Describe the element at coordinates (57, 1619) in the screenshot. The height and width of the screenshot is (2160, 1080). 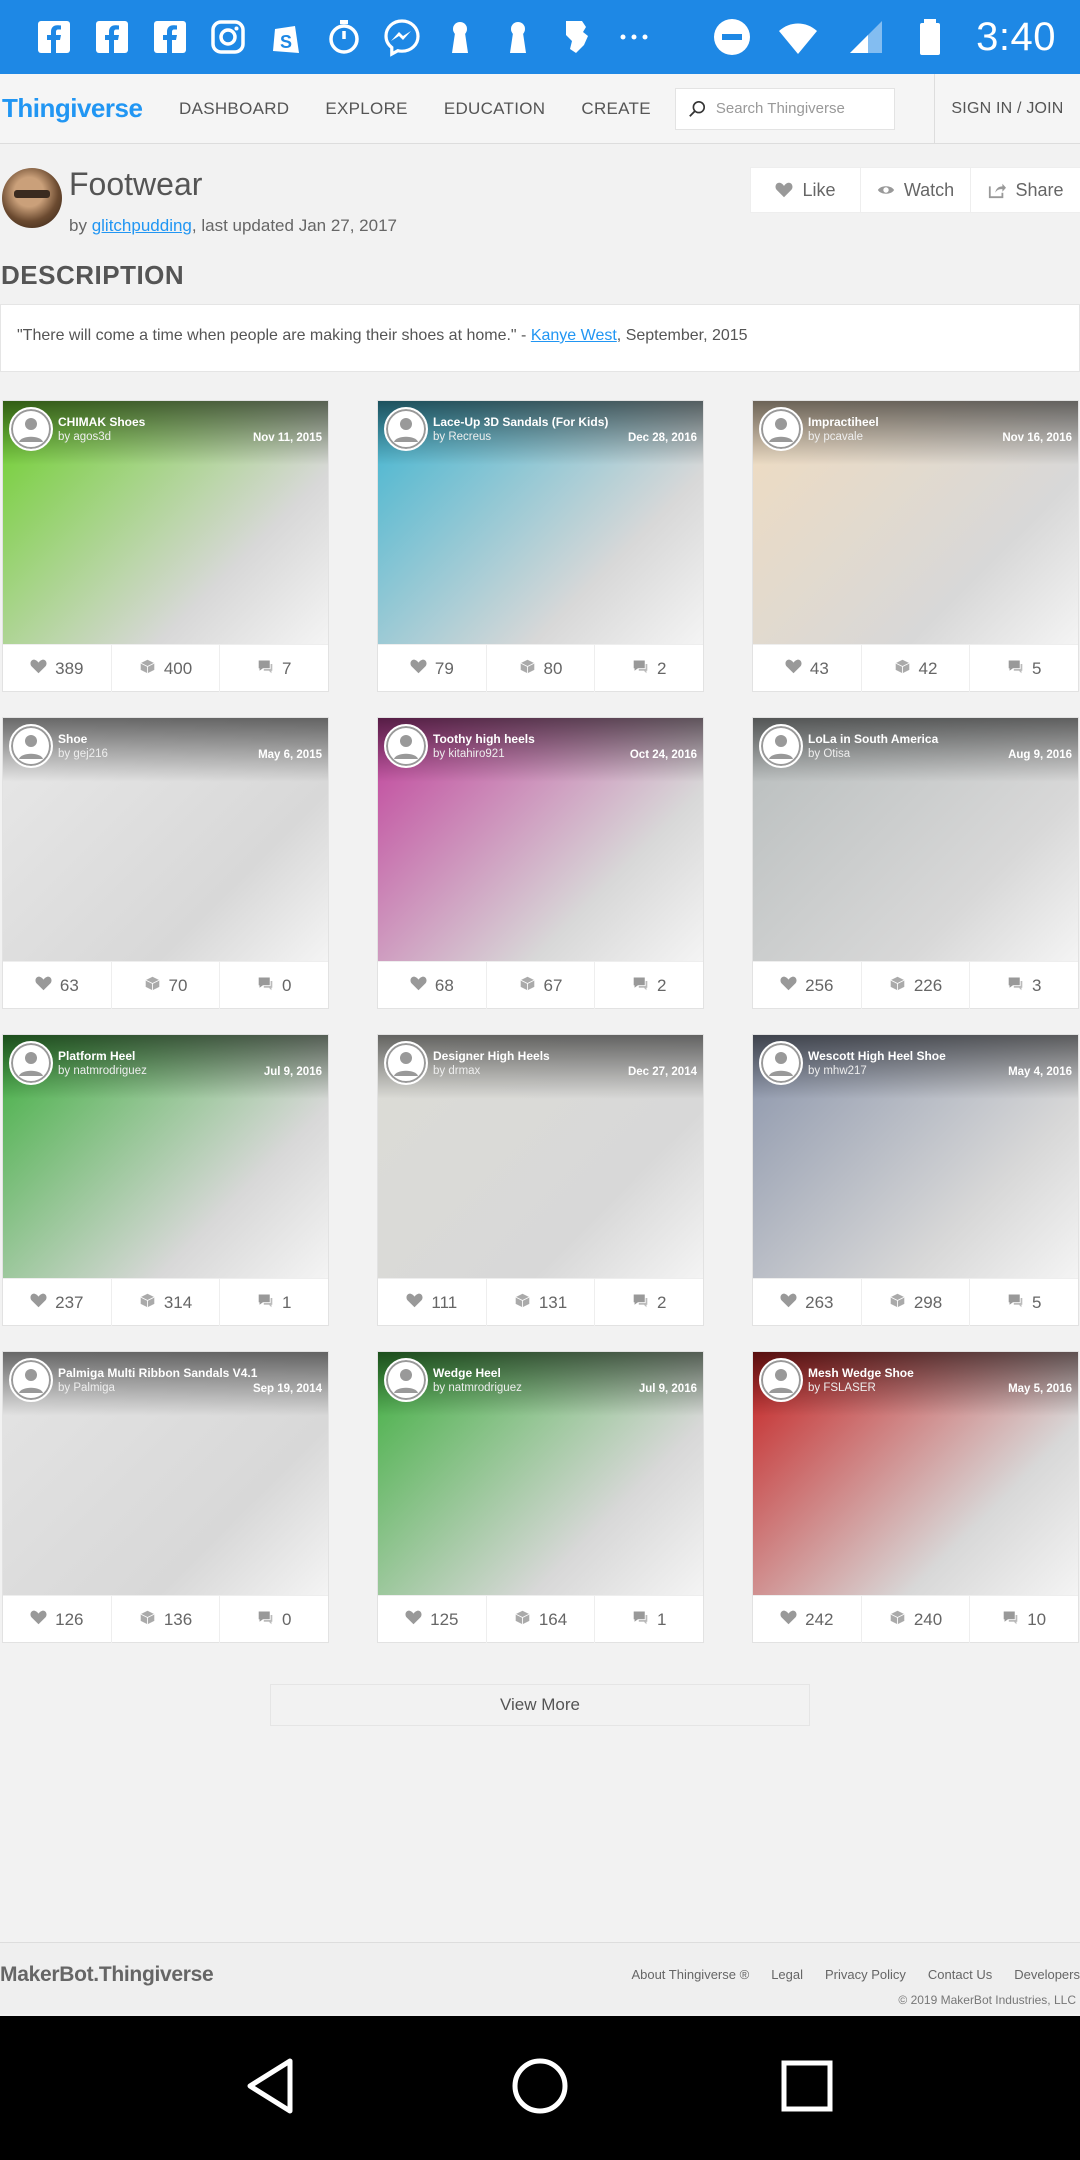
I see `likes-count: 126` at that location.